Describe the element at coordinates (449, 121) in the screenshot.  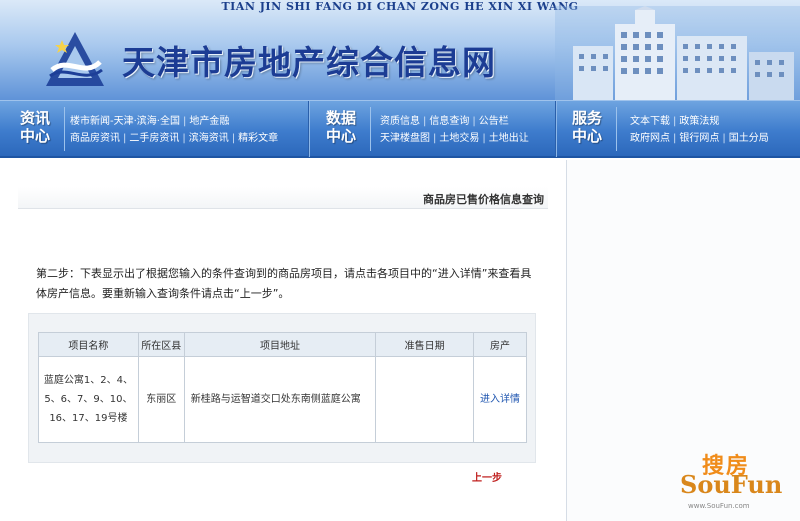
I see `nav-link-info-query: 信息查询` at that location.